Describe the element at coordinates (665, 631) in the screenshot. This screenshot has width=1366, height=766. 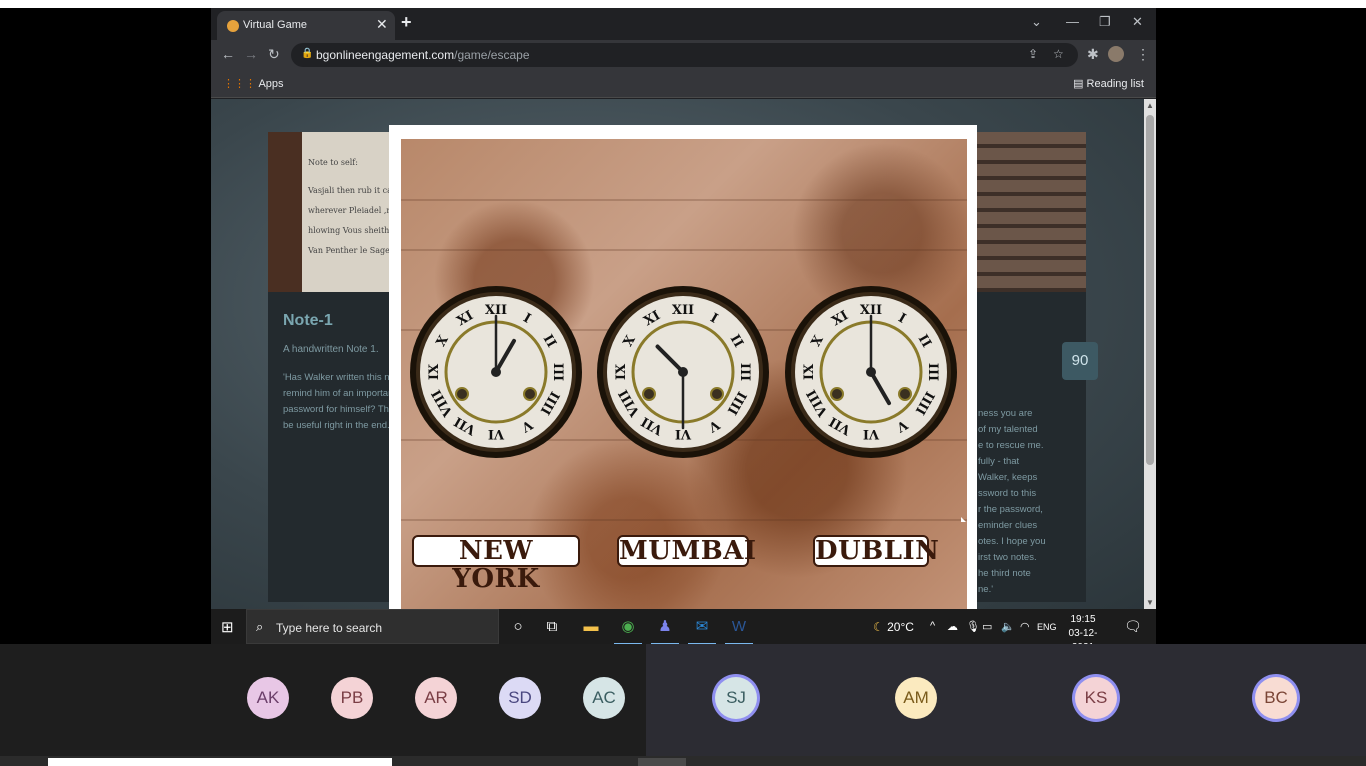
I see `teams-icon: ♟` at that location.